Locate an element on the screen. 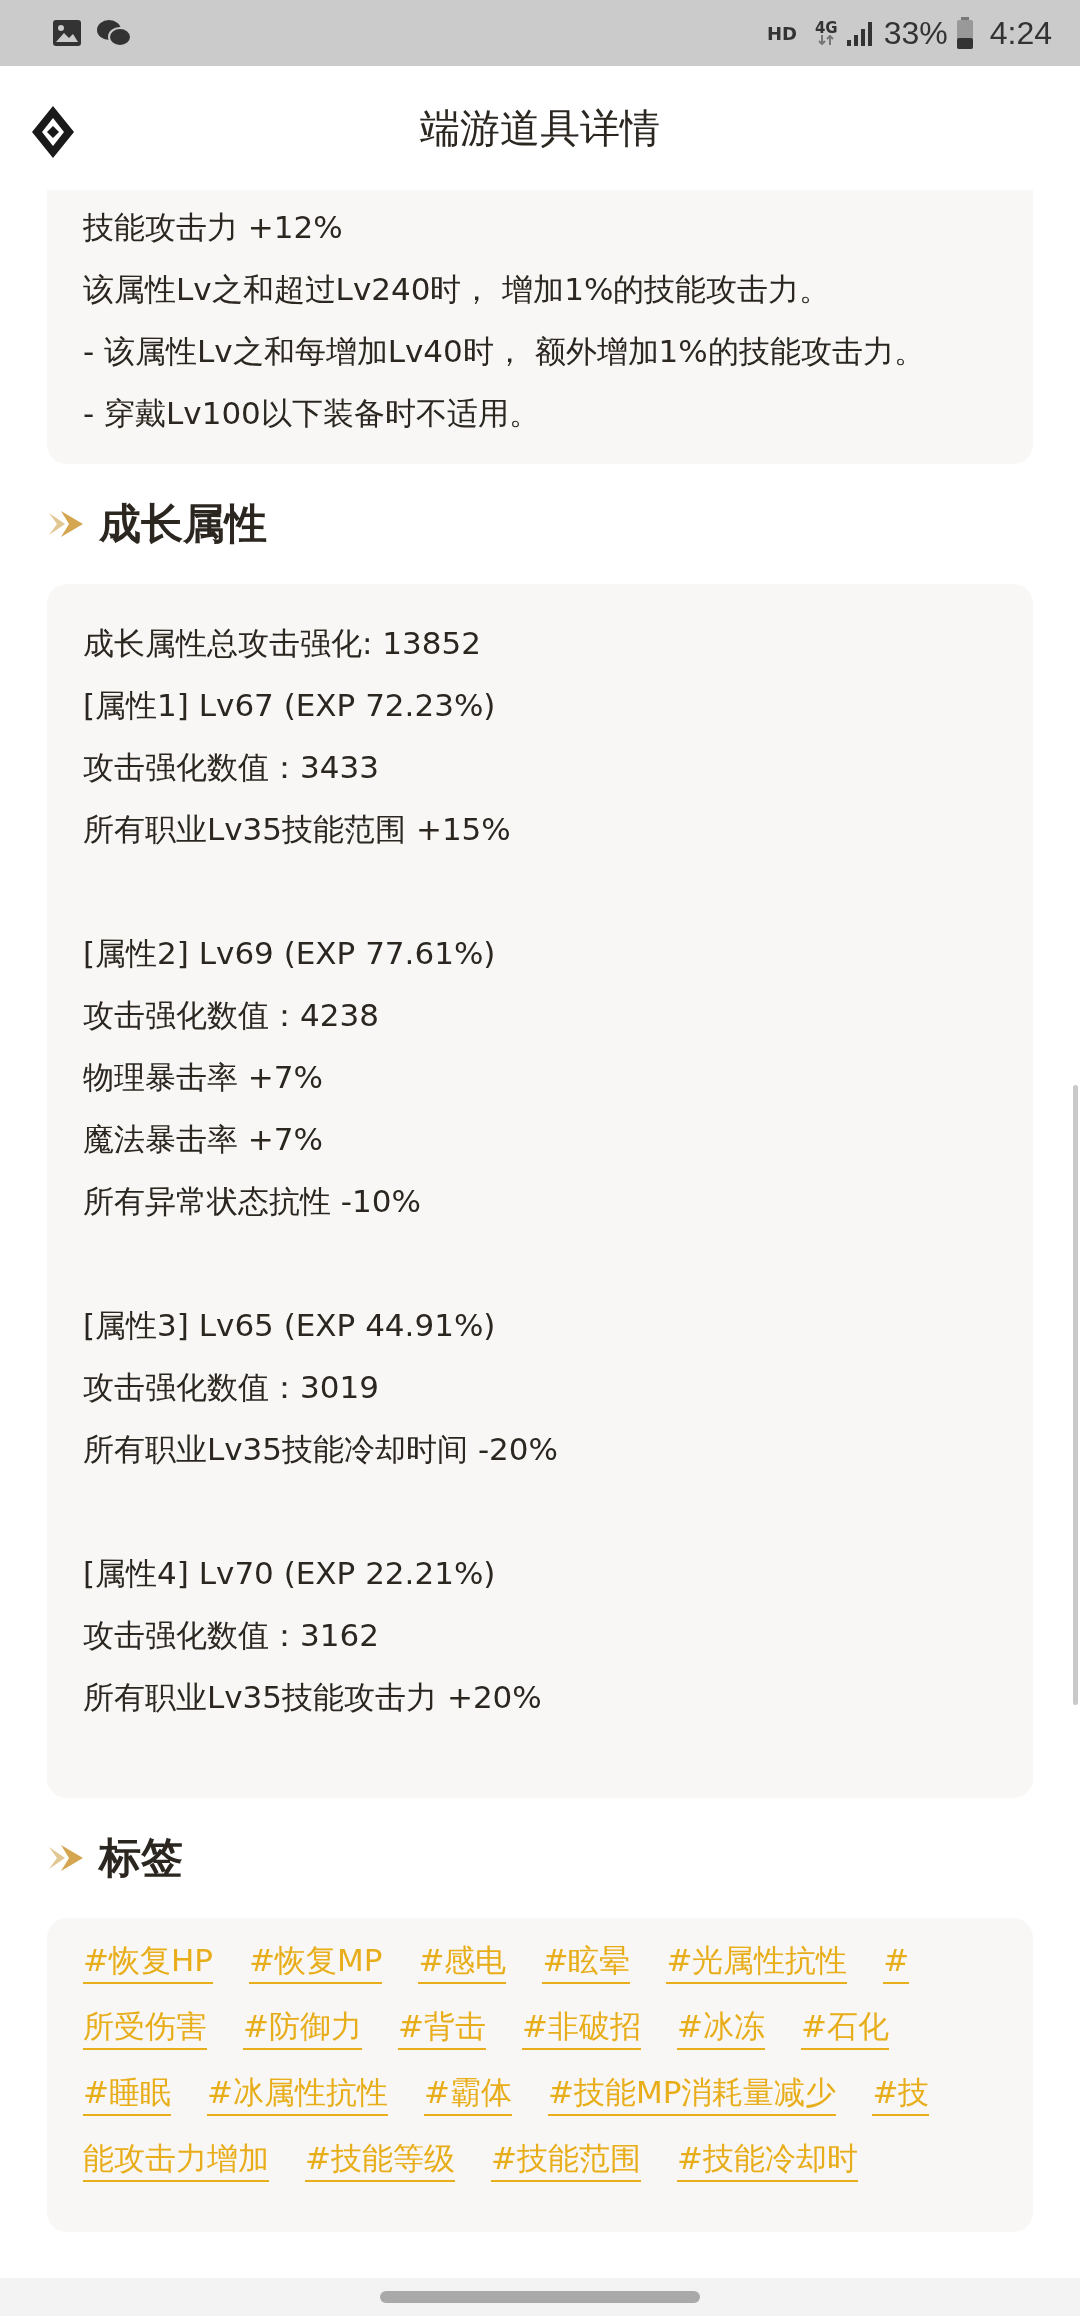  attribute-text: 所有职业Lv35技能冷却时间 -20% is located at coordinates (321, 1449).